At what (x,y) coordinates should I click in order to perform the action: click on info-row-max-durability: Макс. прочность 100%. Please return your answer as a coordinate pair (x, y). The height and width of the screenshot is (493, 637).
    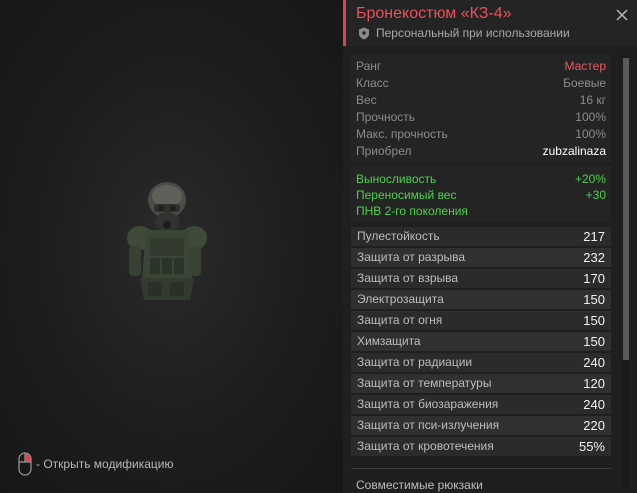
    Looking at the image, I should click on (481, 134).